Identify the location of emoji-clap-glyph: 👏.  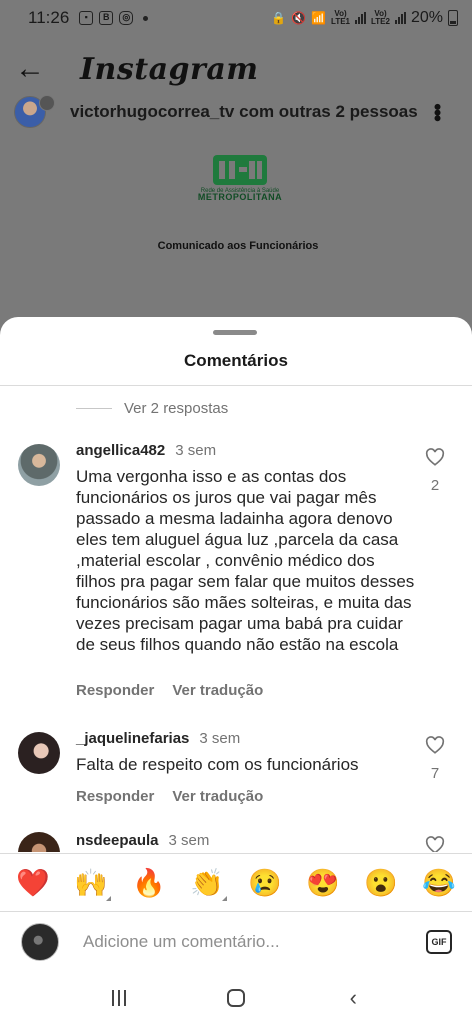
(207, 882).